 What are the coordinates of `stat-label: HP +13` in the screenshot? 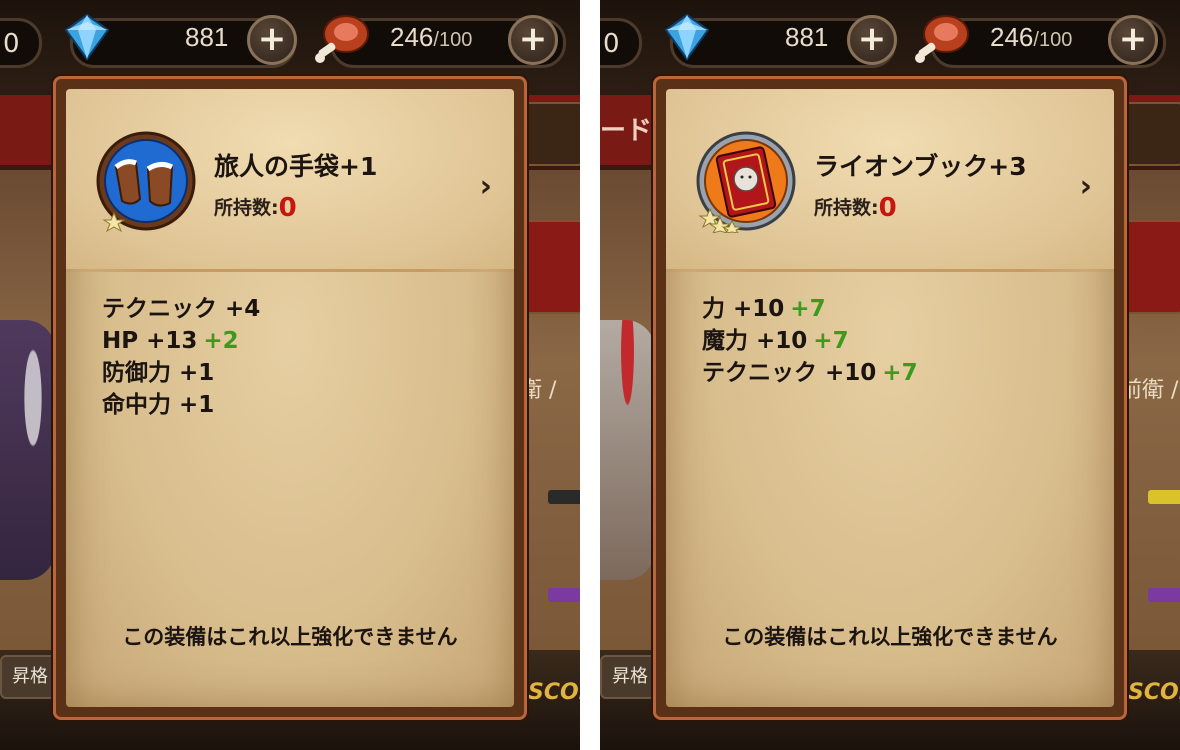 It's located at (150, 341).